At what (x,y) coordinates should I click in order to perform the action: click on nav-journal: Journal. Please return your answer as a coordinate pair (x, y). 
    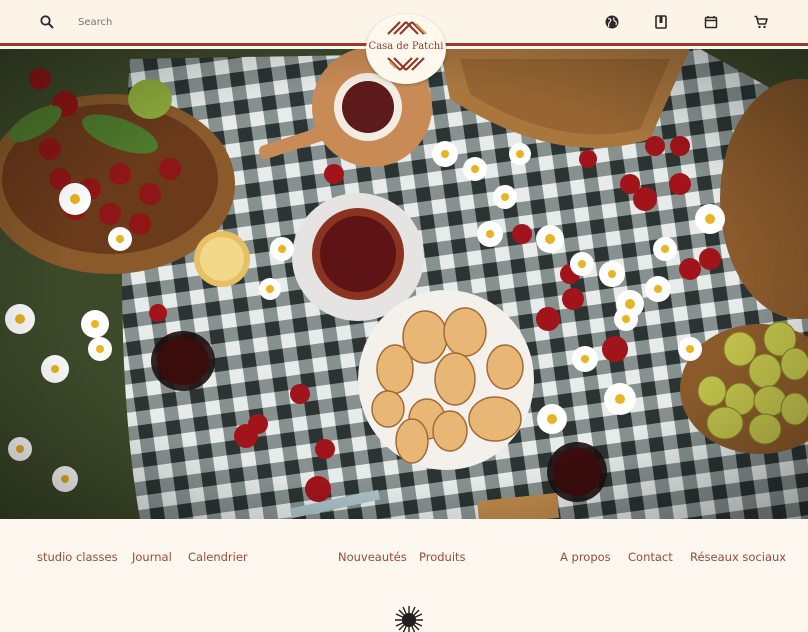
    Looking at the image, I should click on (152, 557).